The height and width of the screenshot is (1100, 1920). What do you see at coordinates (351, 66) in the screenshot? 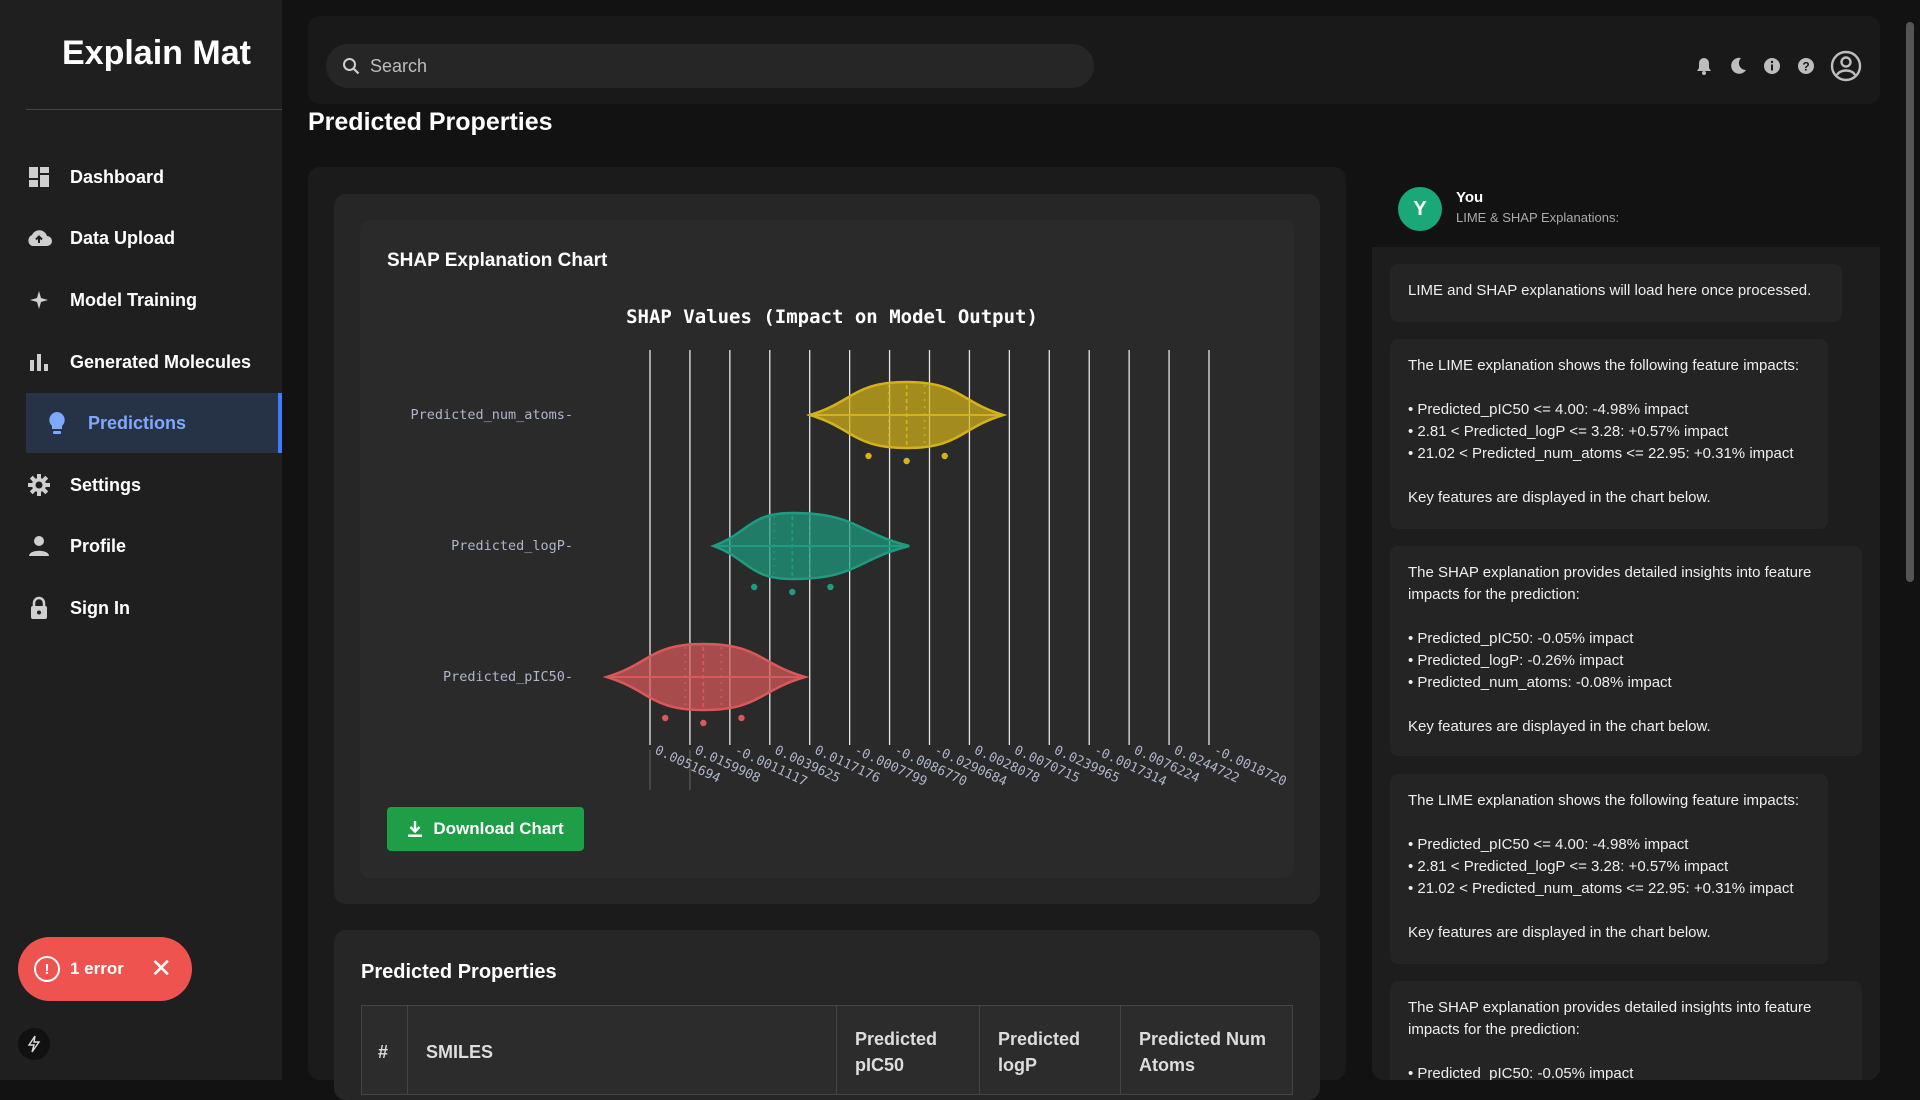
I see `search-icon` at bounding box center [351, 66].